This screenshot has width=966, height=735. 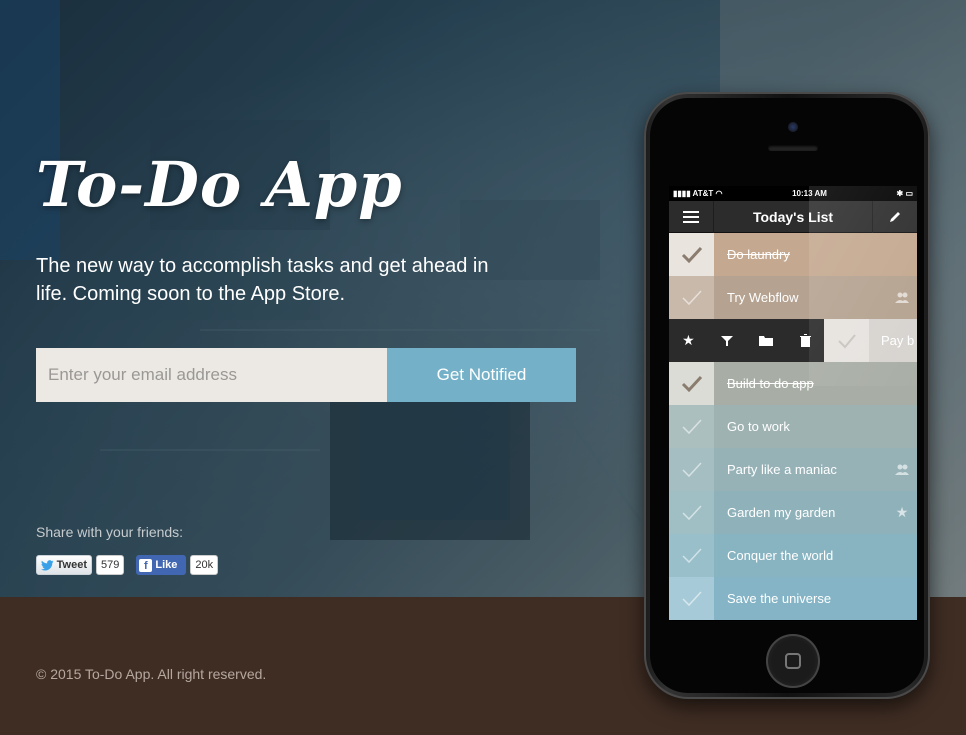 What do you see at coordinates (219, 184) in the screenshot?
I see `app-title: To-Do App` at bounding box center [219, 184].